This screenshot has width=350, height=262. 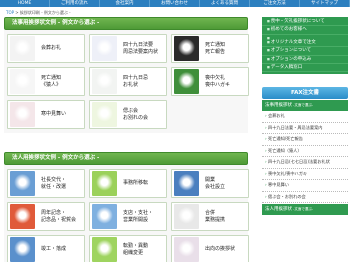 I want to click on template-card: 支店・支社・ 営業所開設, so click(x=128, y=216).